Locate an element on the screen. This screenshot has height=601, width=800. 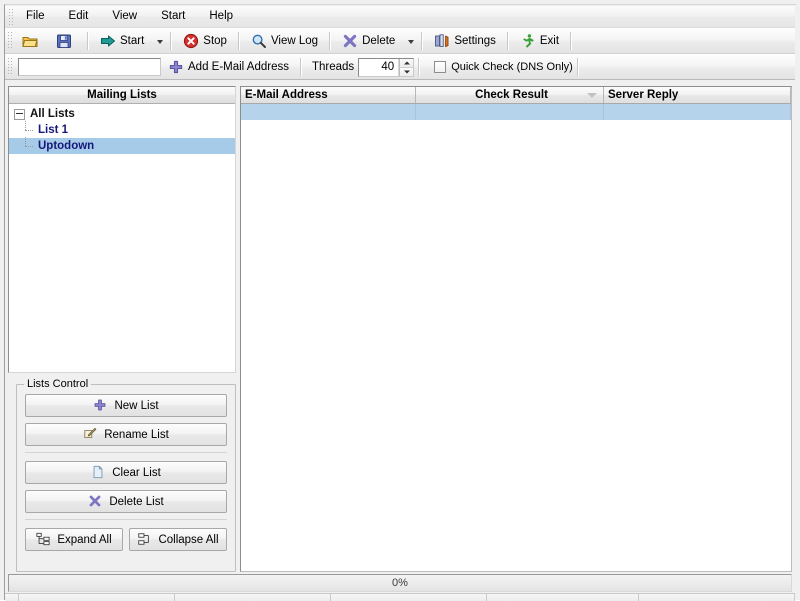
toolbar2-grip-handle is located at coordinates (9, 67).